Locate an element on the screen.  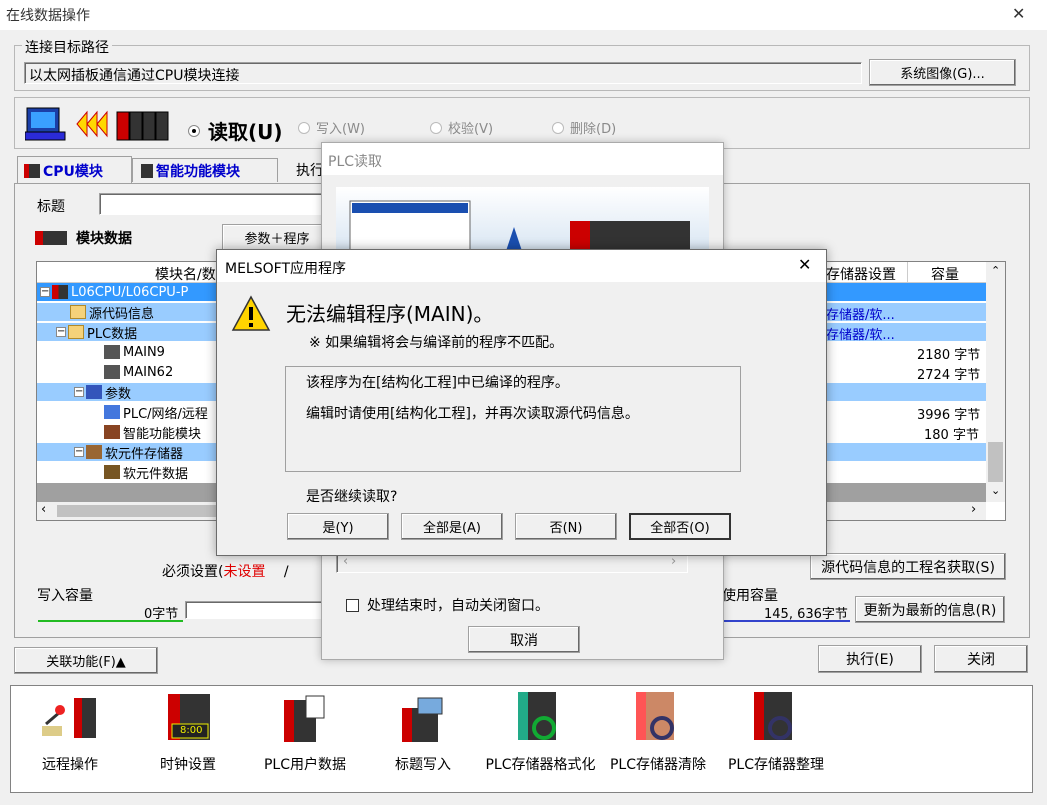
tree-node-device-data: 软元件数据 is located at coordinates (146, 472).